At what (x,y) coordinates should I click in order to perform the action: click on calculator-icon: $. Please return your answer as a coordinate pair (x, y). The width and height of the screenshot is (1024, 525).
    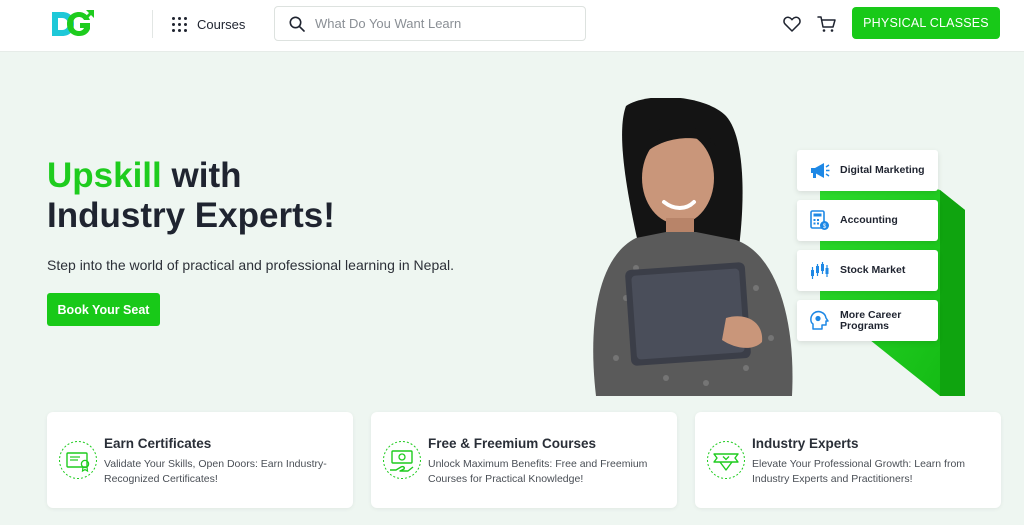
    Looking at the image, I should click on (819, 220).